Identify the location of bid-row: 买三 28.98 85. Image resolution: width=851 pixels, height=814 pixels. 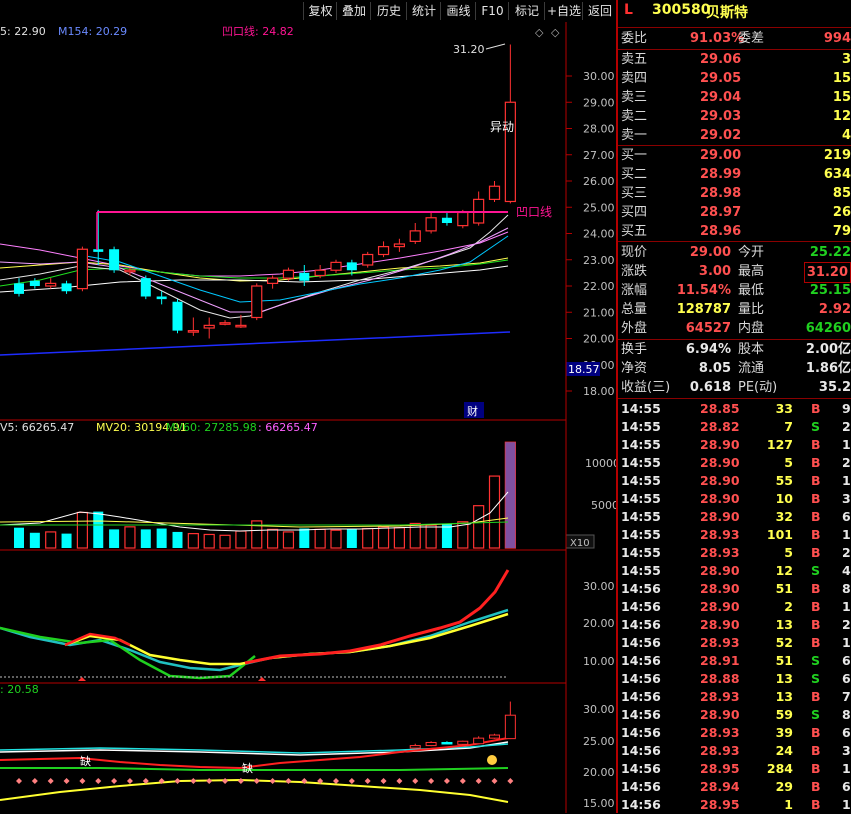
(734, 193).